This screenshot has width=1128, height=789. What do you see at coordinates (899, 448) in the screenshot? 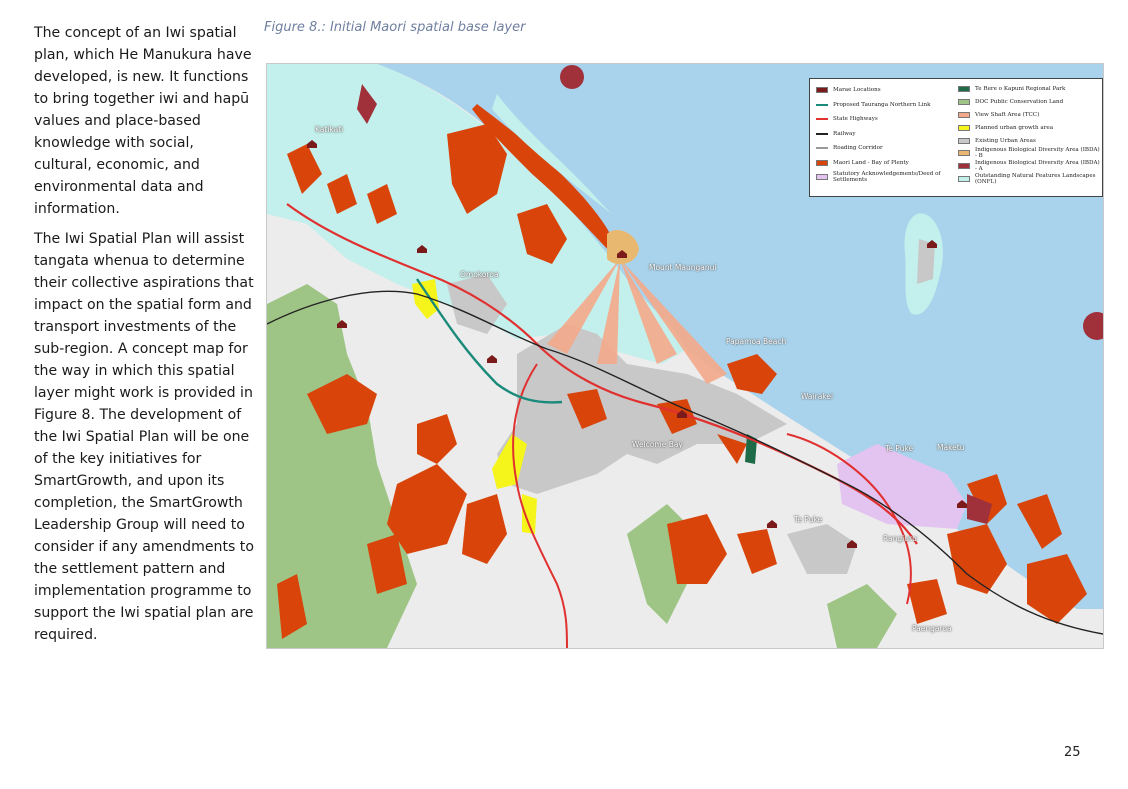
I see `place-label-te-puke-east: Te Puke` at bounding box center [899, 448].